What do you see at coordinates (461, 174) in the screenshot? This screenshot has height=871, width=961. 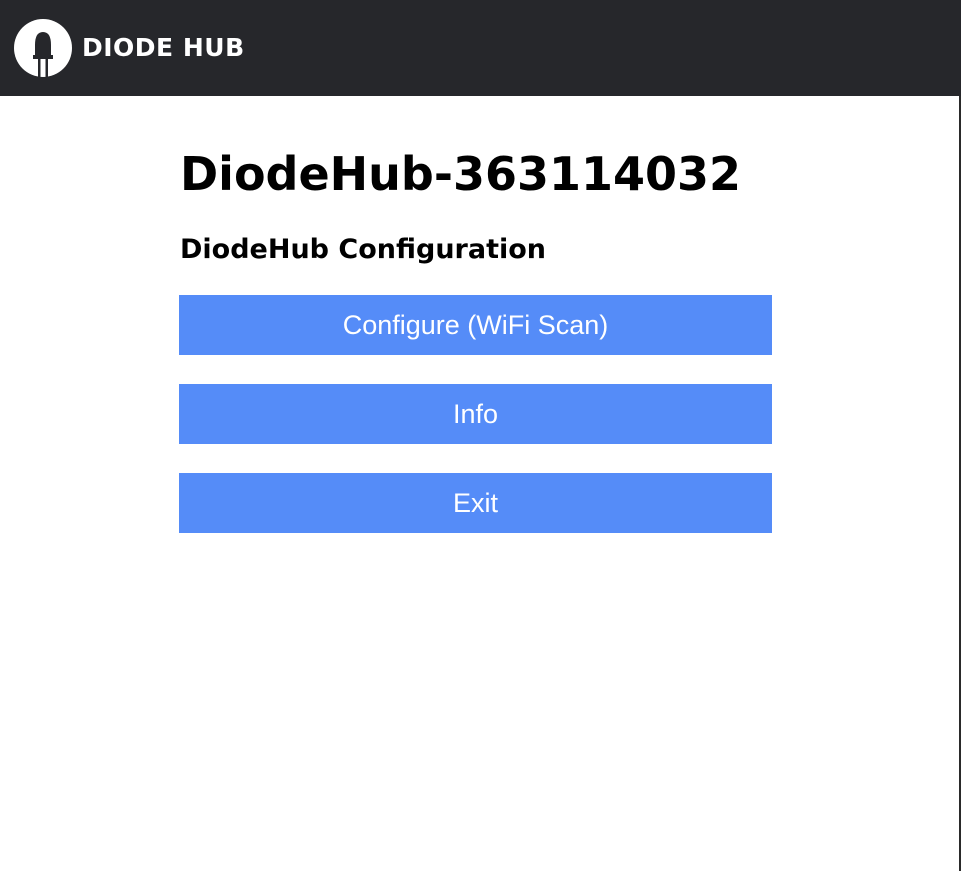 I see `device-title: DiodeHub-363114032` at bounding box center [461, 174].